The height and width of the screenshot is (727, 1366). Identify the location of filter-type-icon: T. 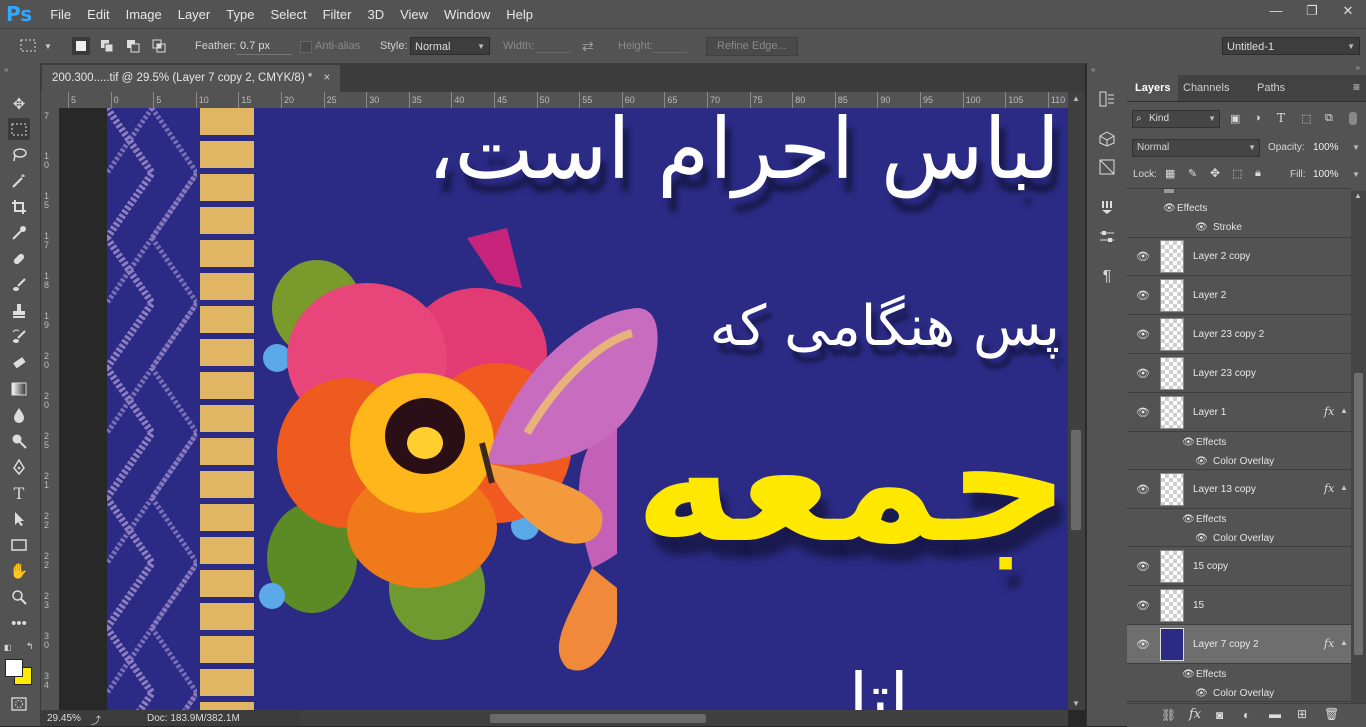
(1281, 118).